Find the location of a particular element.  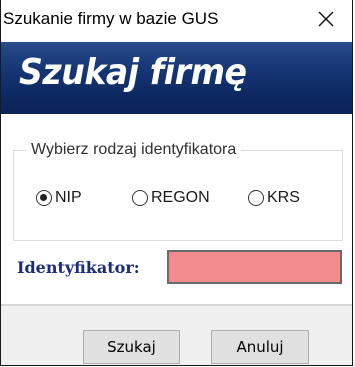

close-icon is located at coordinates (326, 19).